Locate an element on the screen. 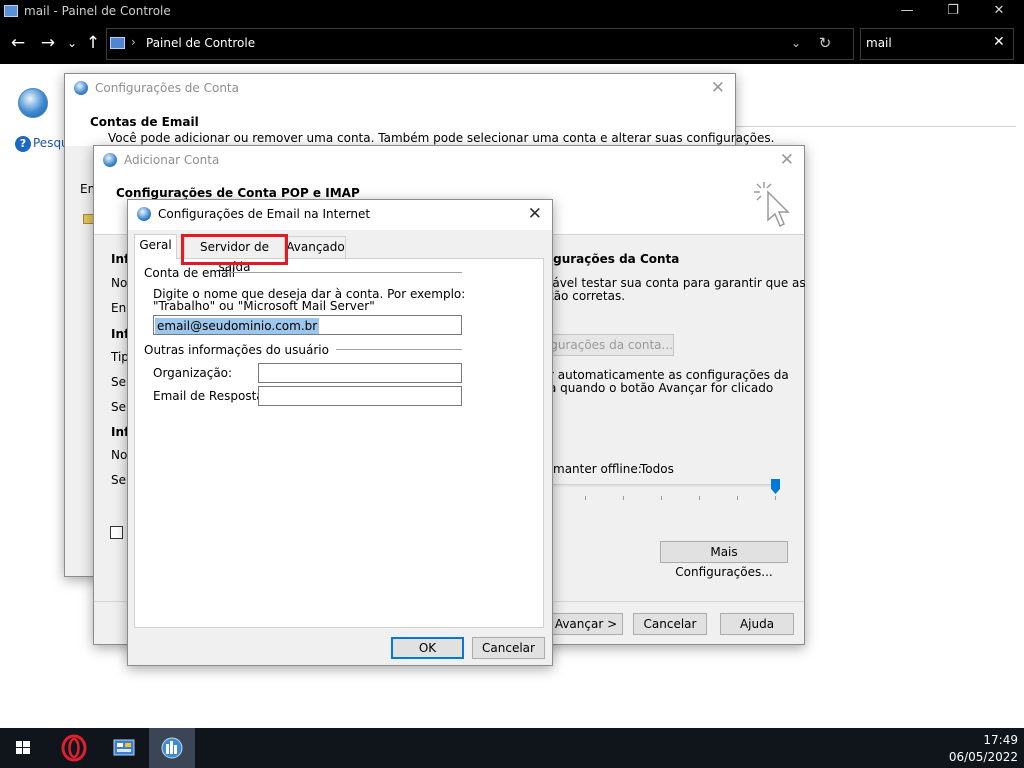 This screenshot has height=768, width=1024. dialog-titlebar: Configurações de Email na Internet ✕ is located at coordinates (340, 215).